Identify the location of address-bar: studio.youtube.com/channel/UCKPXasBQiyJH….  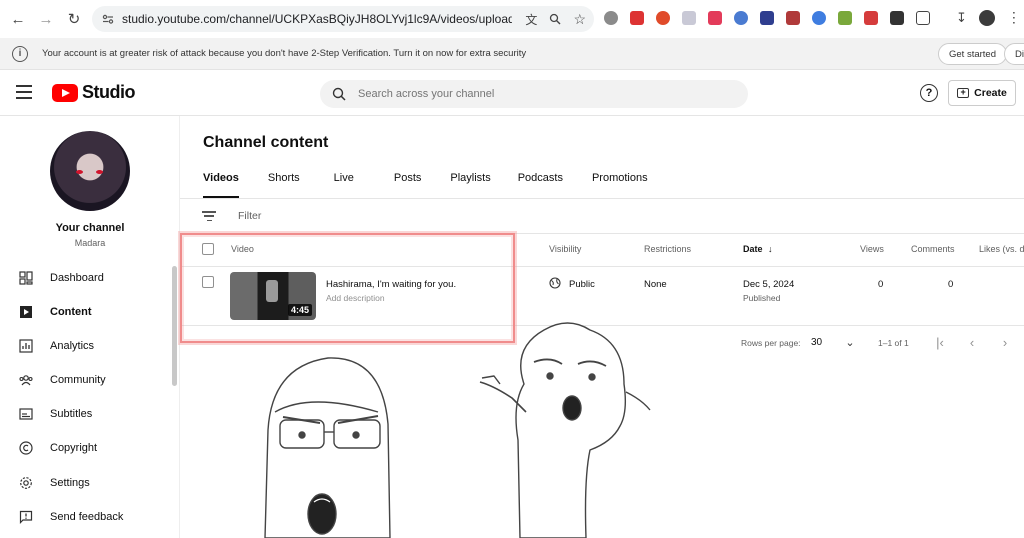
(343, 19).